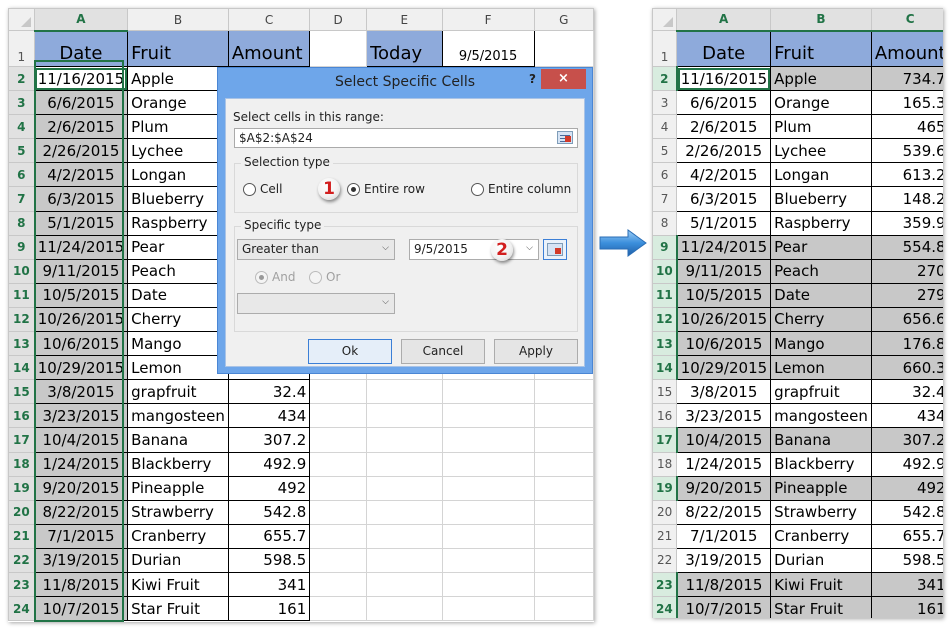  I want to click on amount-cell: 161, so click(906, 607).